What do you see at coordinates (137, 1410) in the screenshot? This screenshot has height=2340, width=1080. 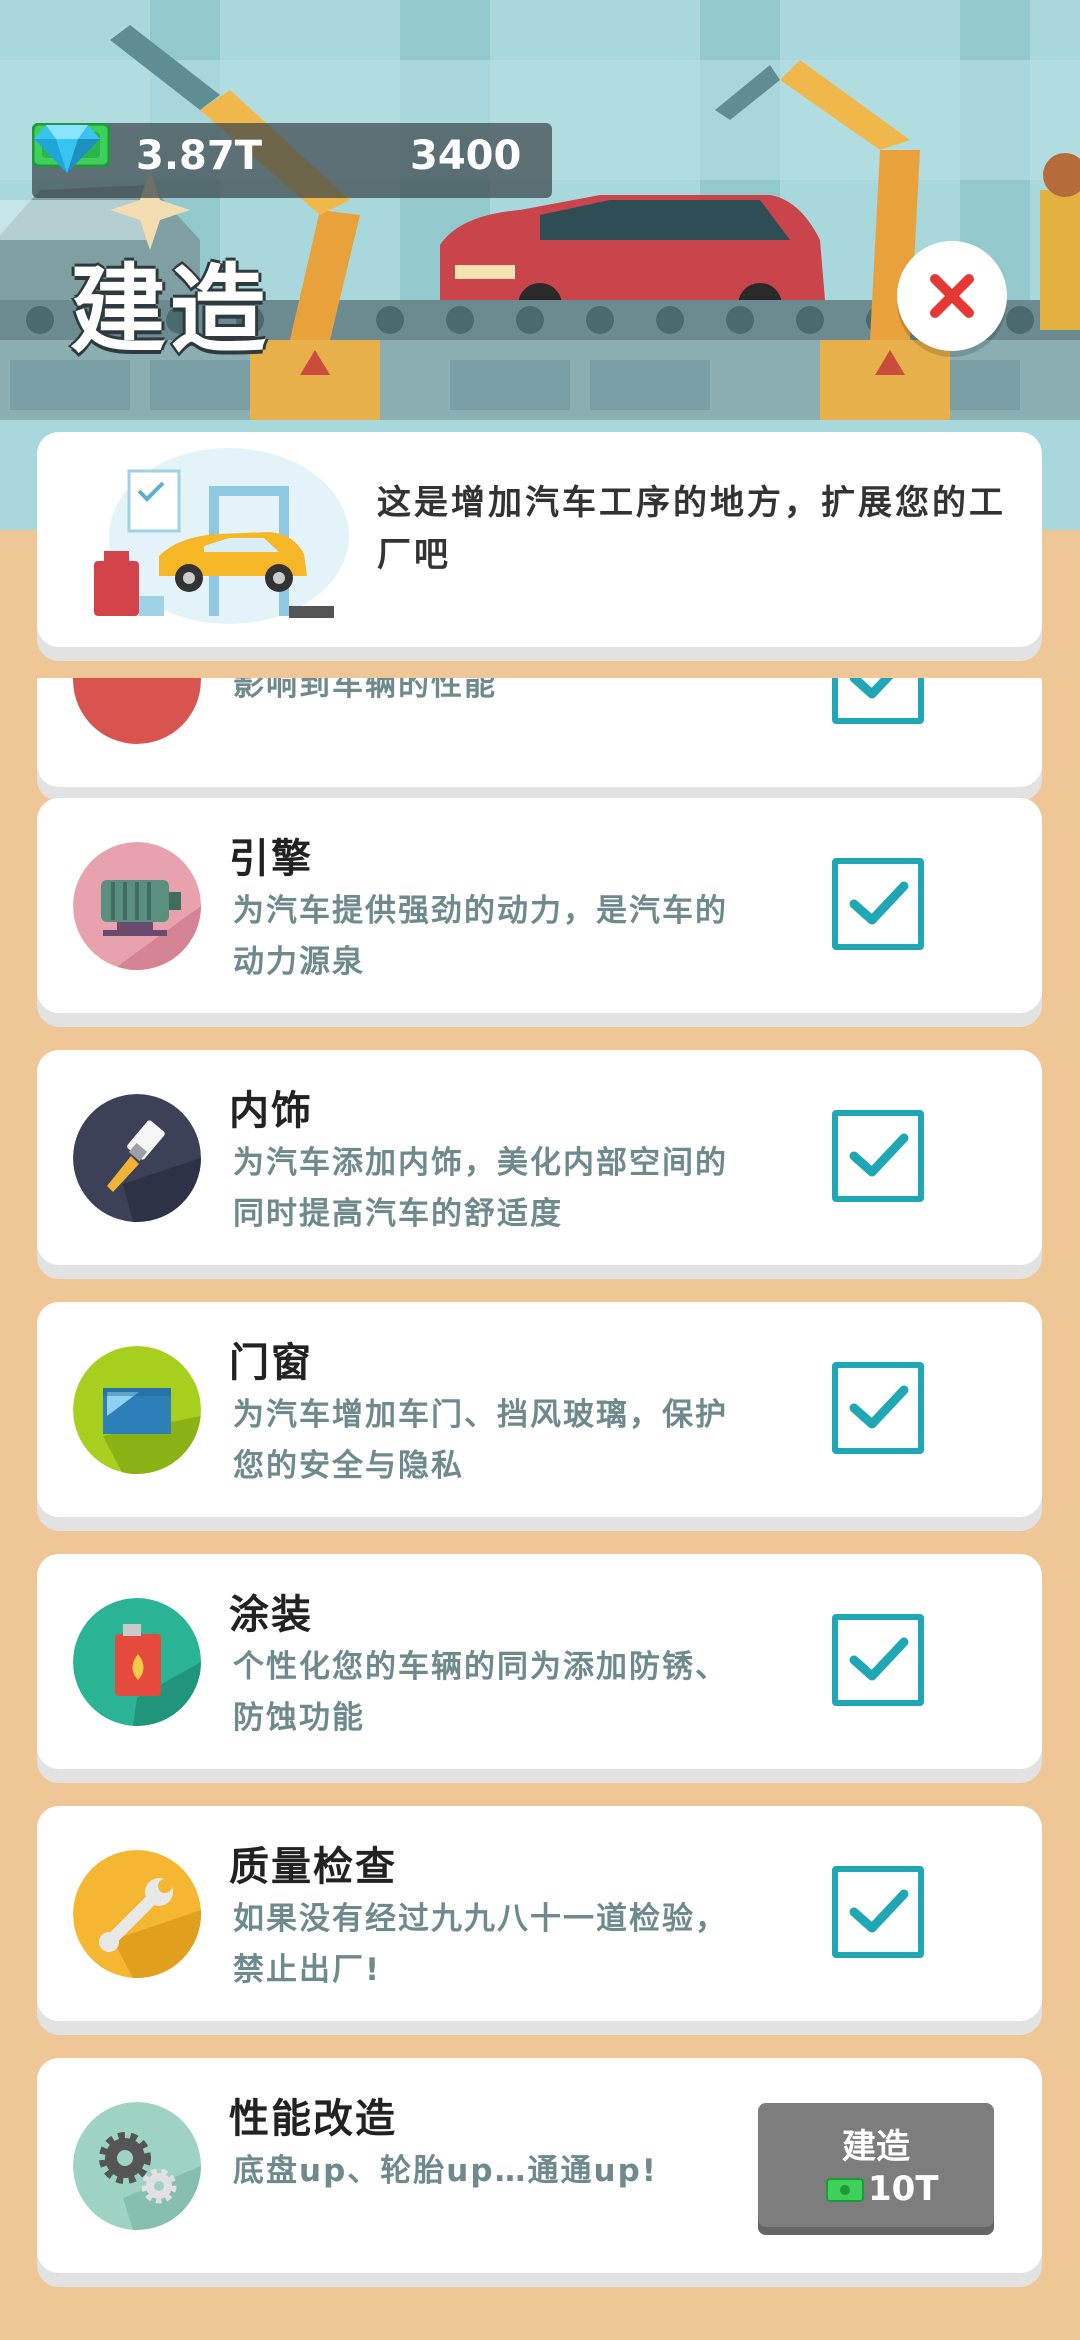 I see `window-icon` at bounding box center [137, 1410].